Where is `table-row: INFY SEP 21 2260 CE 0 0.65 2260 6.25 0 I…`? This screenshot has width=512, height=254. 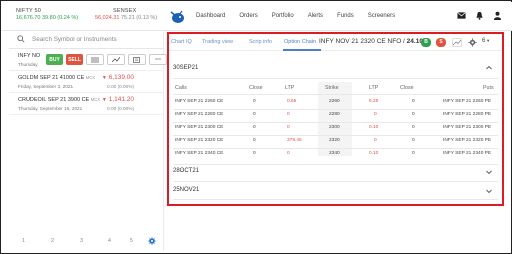
table-row: INFY SEP 21 2260 CE 0 0.65 2260 6.25 0 I… is located at coordinates (335, 103).